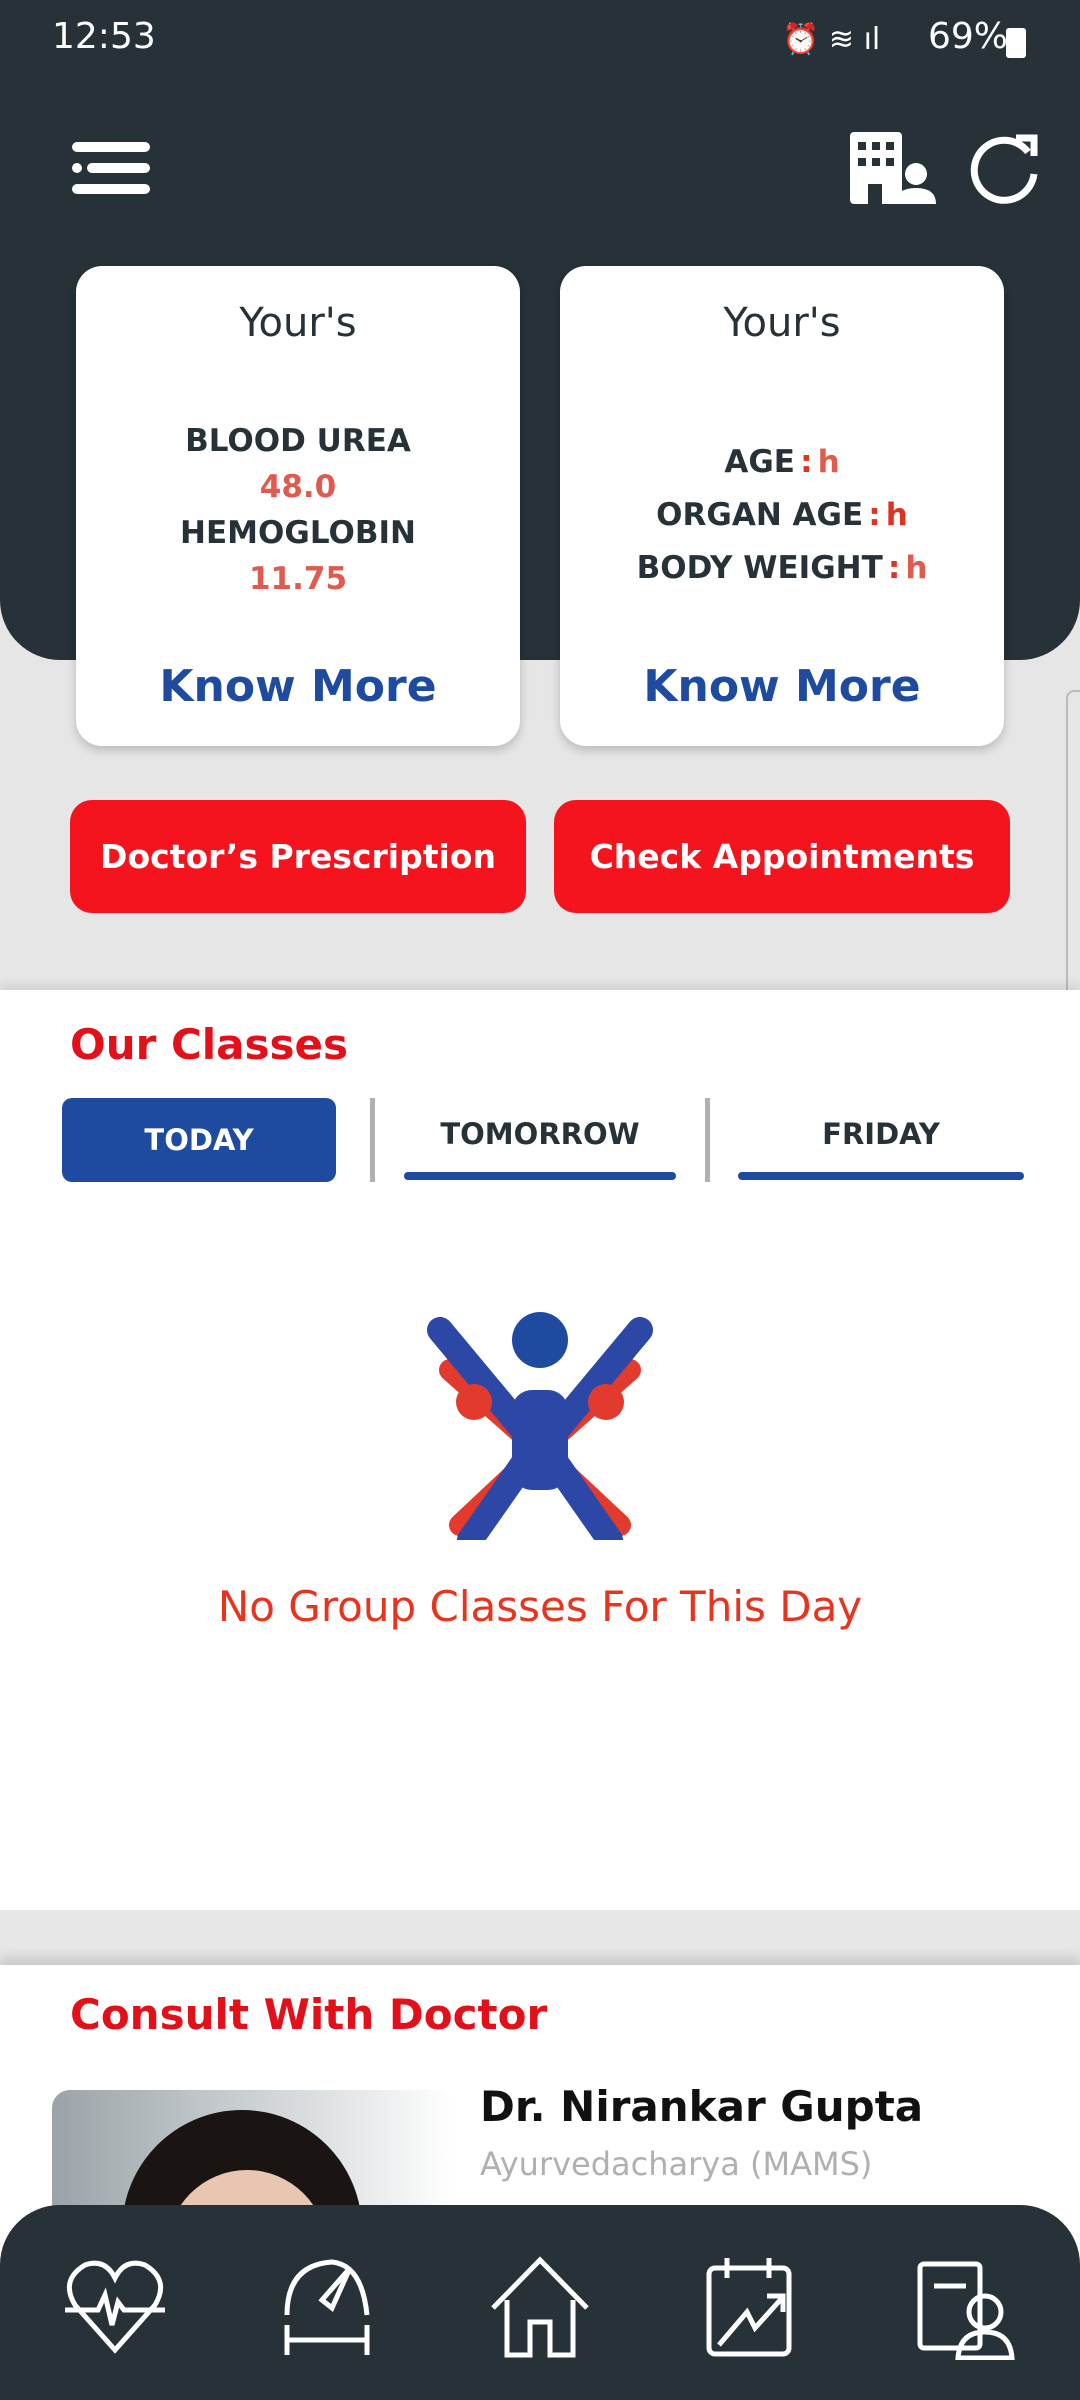 The height and width of the screenshot is (2400, 1080). Describe the element at coordinates (760, 515) in the screenshot. I see `organ-age-label: ORGAN AGE` at that location.